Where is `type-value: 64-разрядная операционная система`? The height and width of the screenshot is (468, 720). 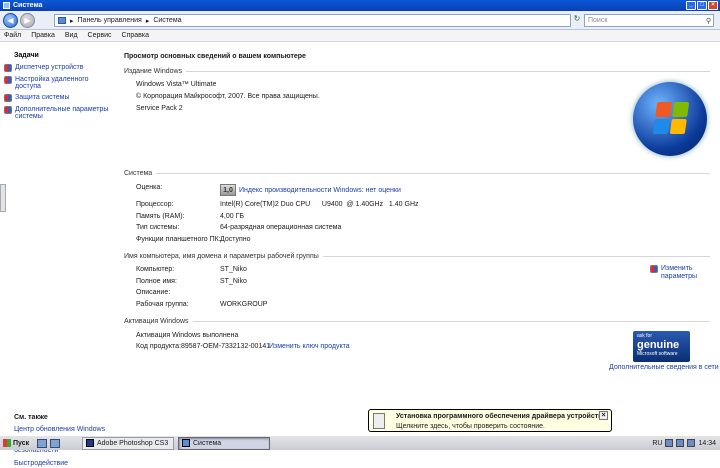
type-value: 64-разрядная операционная система is located at coordinates (281, 227).